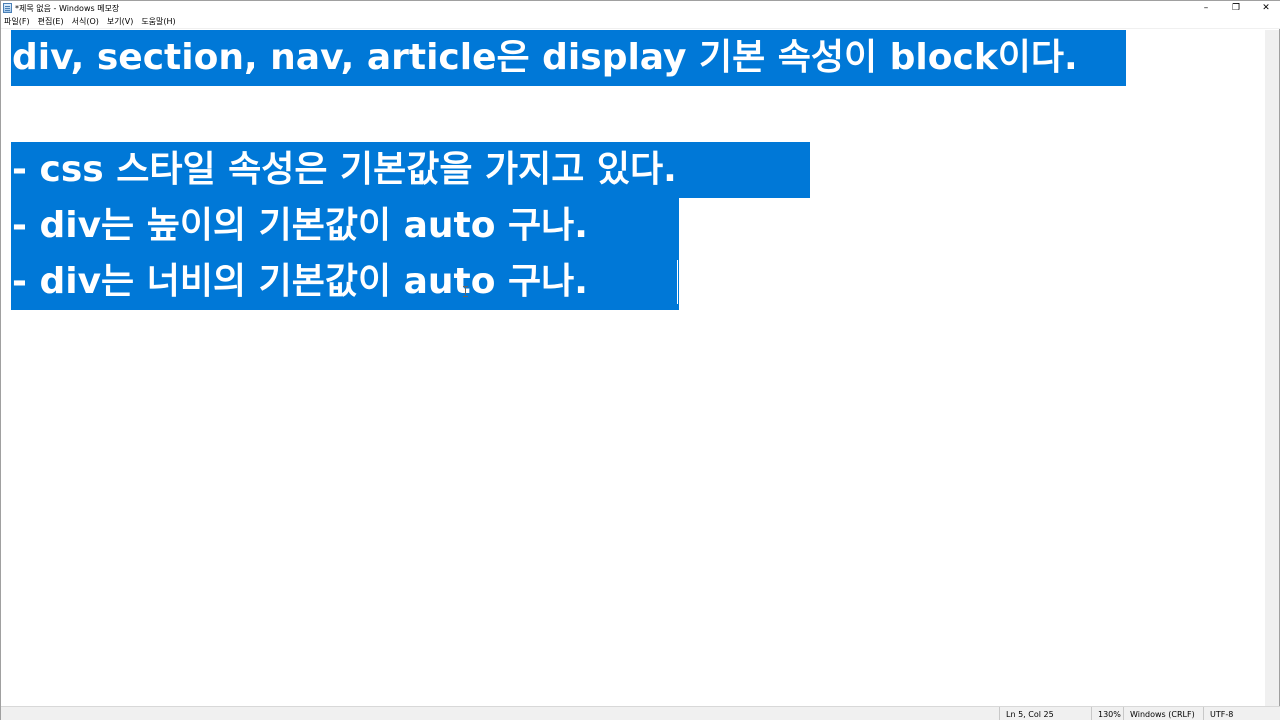 The width and height of the screenshot is (1280, 720). What do you see at coordinates (640, 8) in the screenshot?
I see `title-bar: *제목 없음 - Windows 메모장 – ❐ ✕` at bounding box center [640, 8].